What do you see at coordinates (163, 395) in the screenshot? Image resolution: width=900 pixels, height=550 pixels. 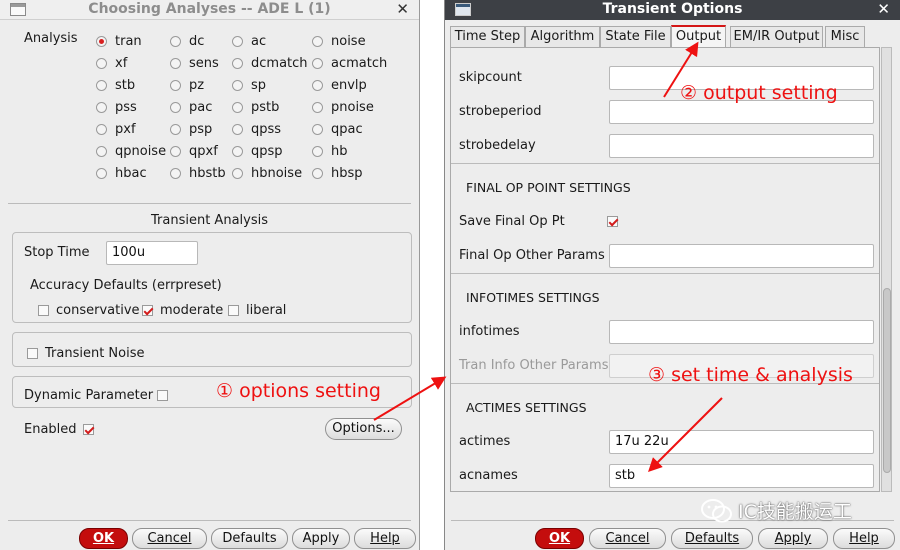 I see `dynamic-parameter-check-icon` at bounding box center [163, 395].